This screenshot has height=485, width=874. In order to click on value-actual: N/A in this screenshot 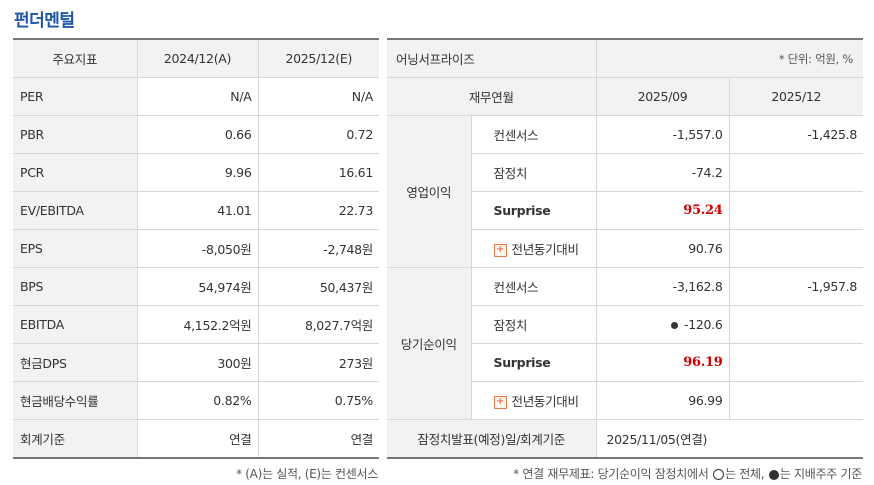, I will do `click(198, 96)`.